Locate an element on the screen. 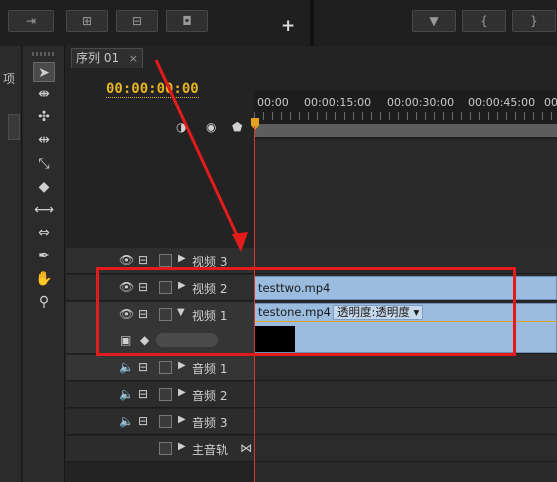 Image resolution: width=557 pixels, height=482 pixels. mark-in-button: { is located at coordinates (484, 21).